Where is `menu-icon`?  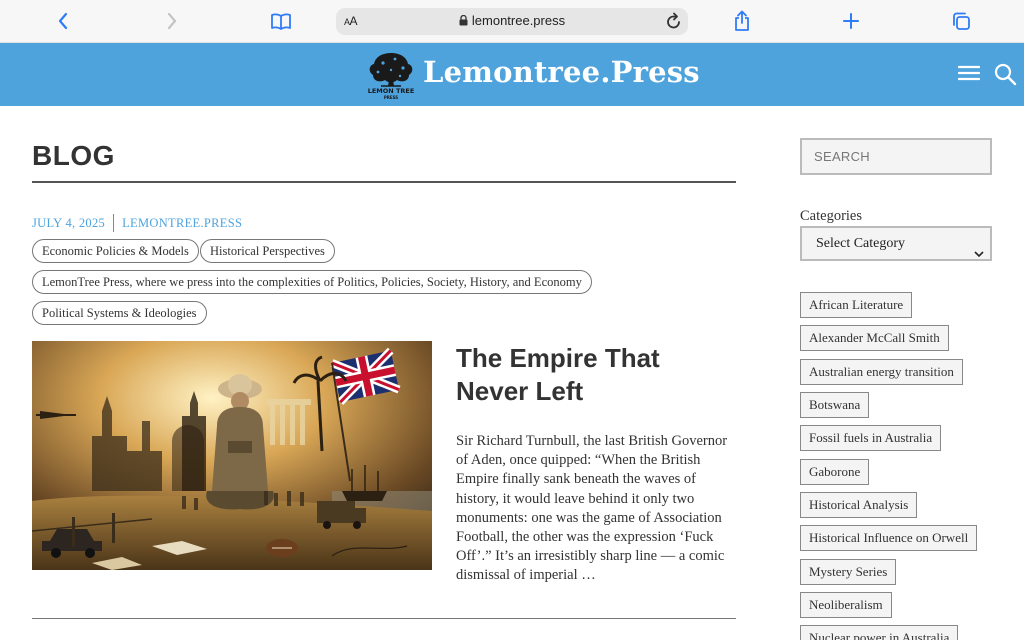
menu-icon is located at coordinates (969, 75).